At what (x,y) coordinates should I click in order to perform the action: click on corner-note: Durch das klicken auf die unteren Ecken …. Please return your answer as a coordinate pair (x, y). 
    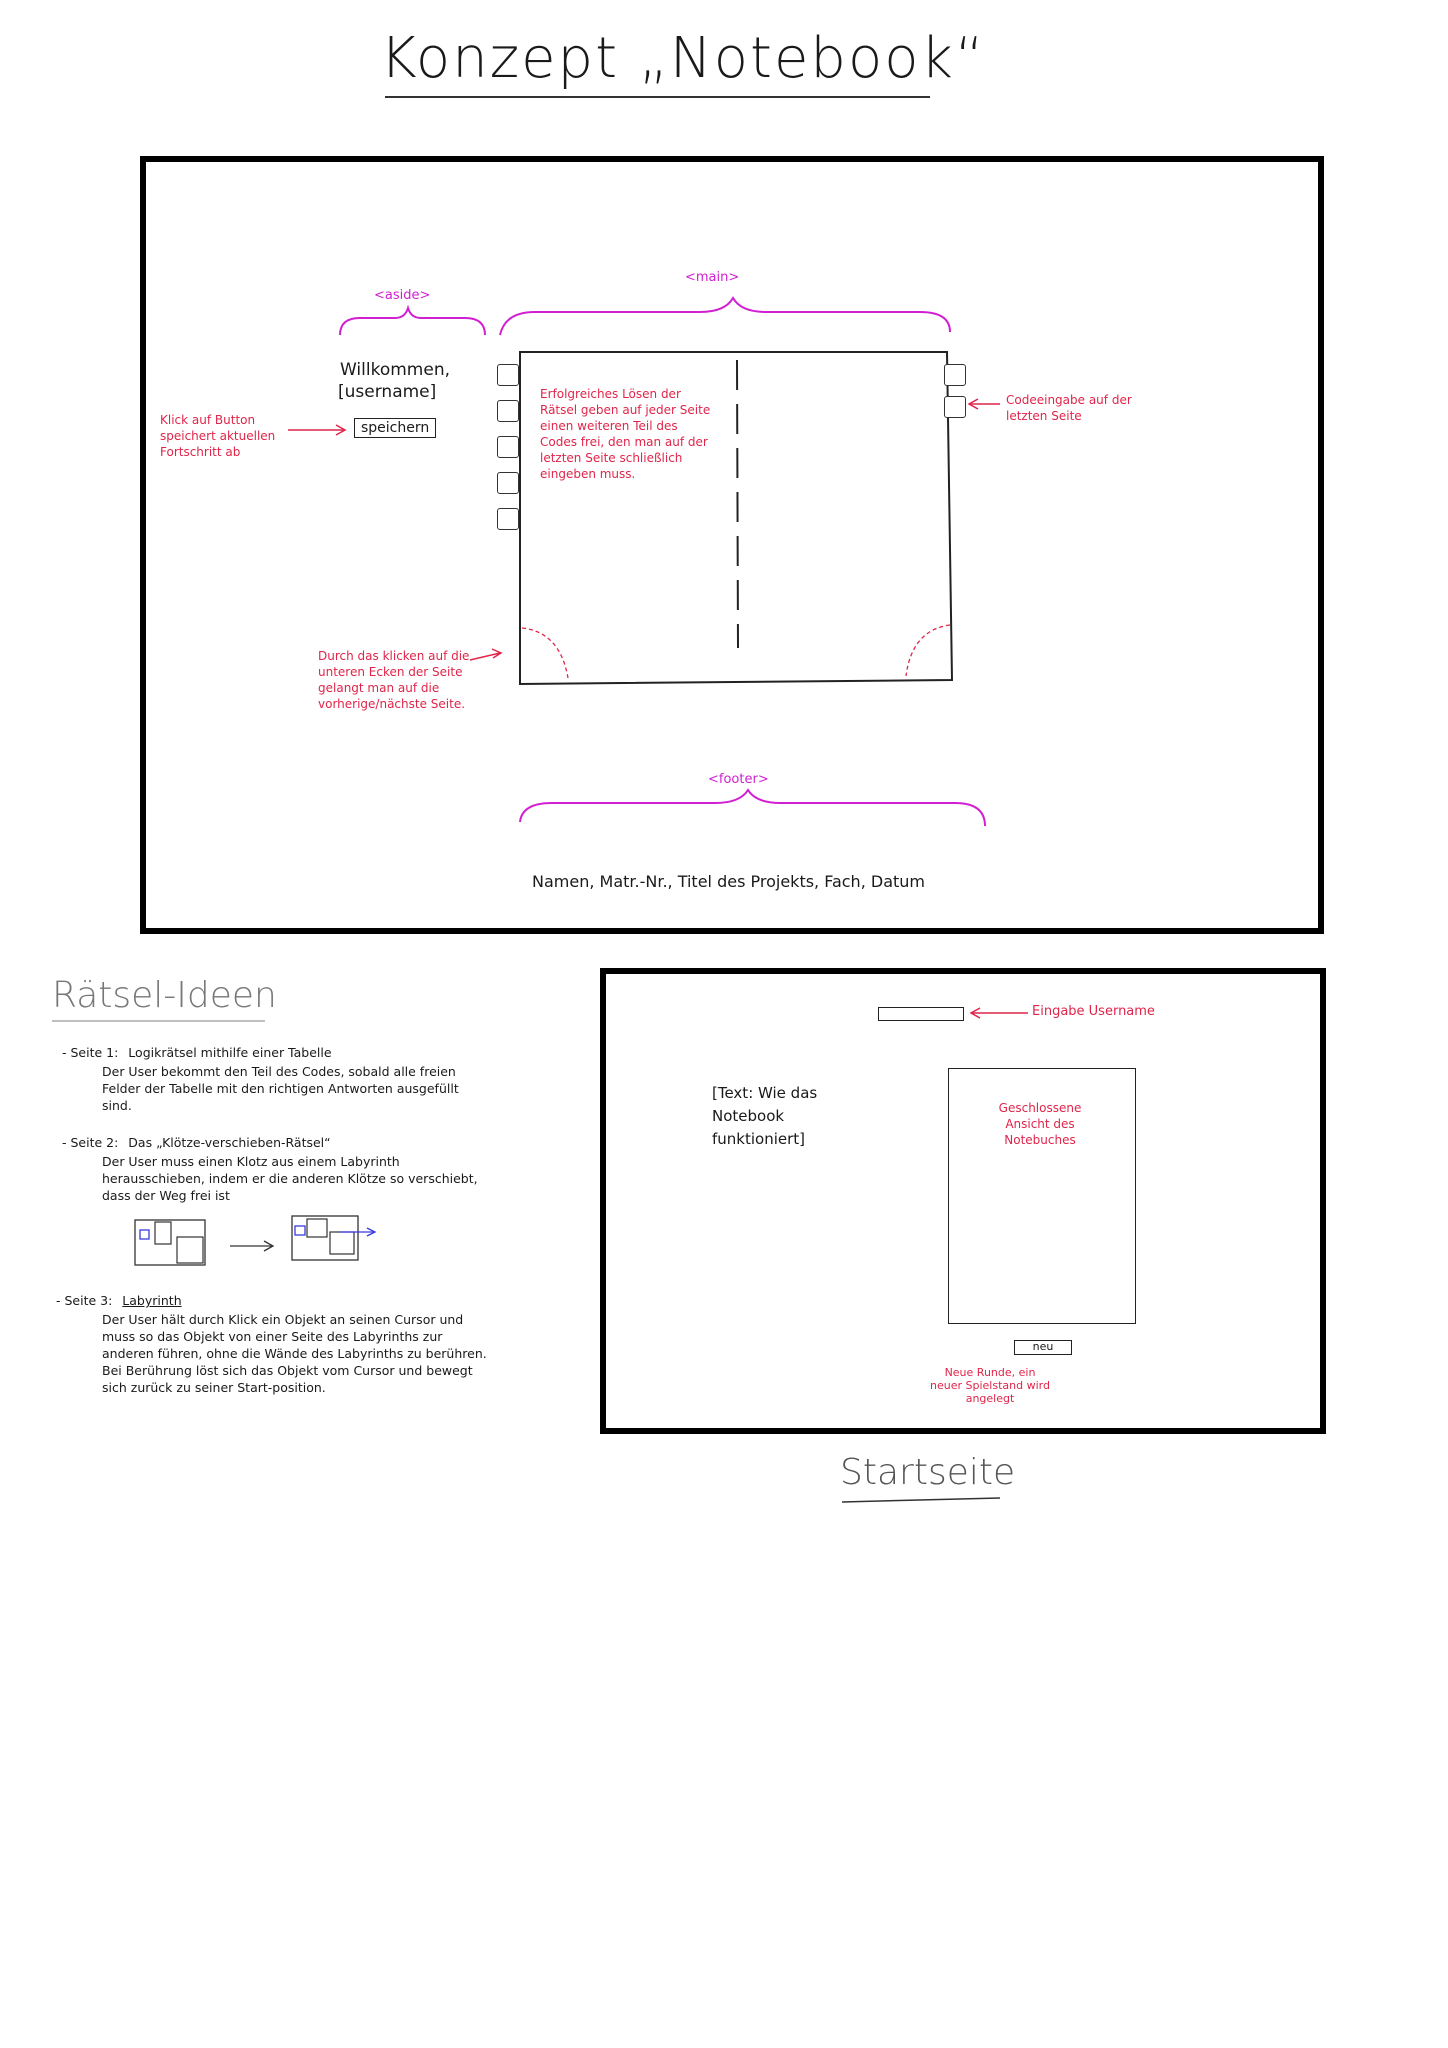
    Looking at the image, I should click on (394, 680).